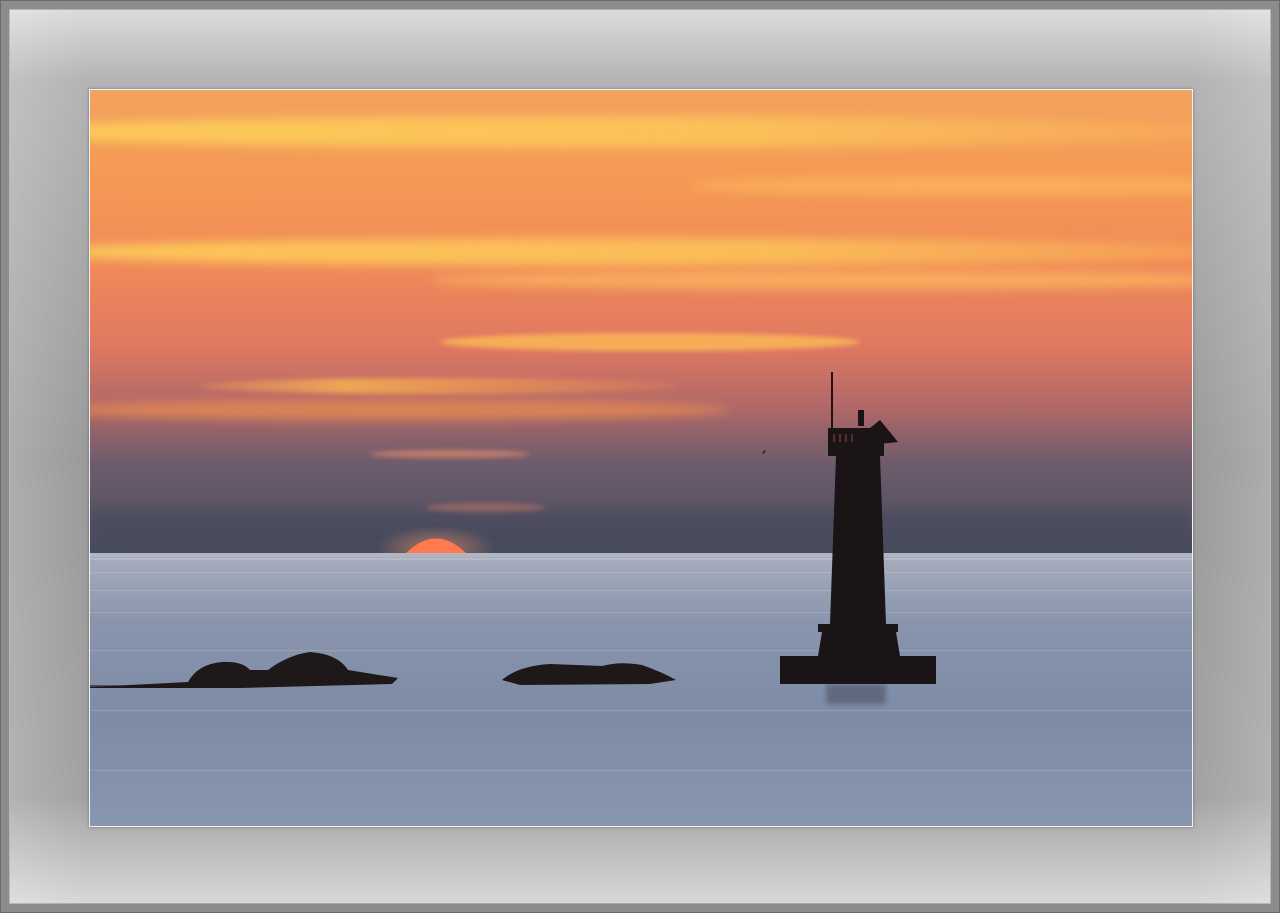 This screenshot has width=1280, height=913. What do you see at coordinates (641, 555) in the screenshot?
I see `horizon-line` at bounding box center [641, 555].